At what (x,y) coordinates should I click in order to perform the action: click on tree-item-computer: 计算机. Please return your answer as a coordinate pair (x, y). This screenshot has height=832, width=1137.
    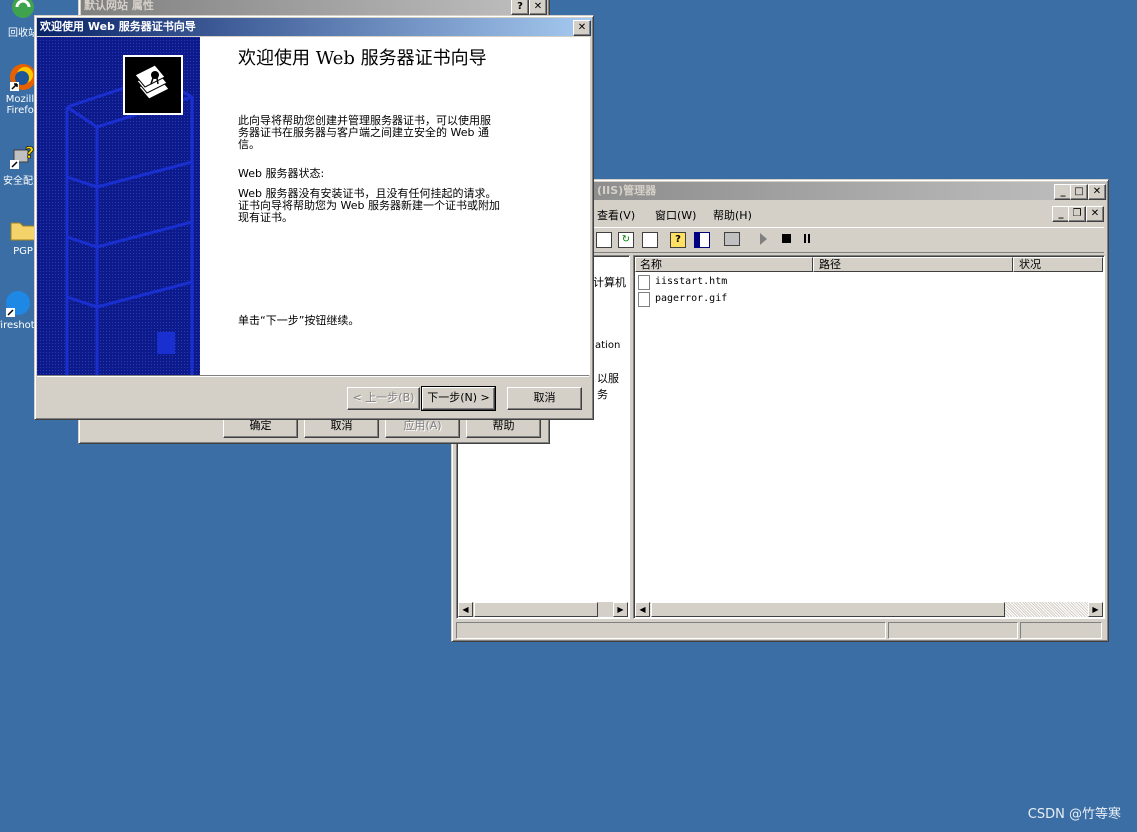
    Looking at the image, I should click on (609, 282).